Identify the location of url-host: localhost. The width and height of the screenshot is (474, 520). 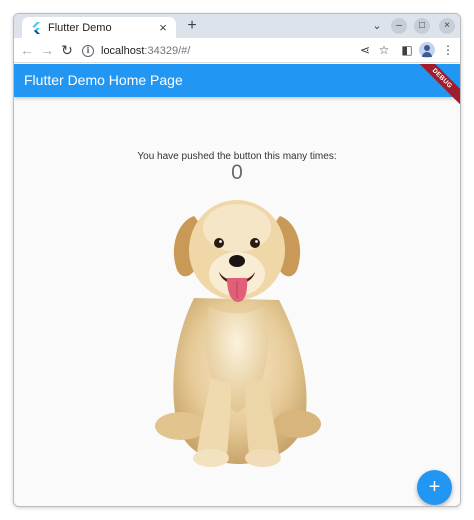
(123, 50).